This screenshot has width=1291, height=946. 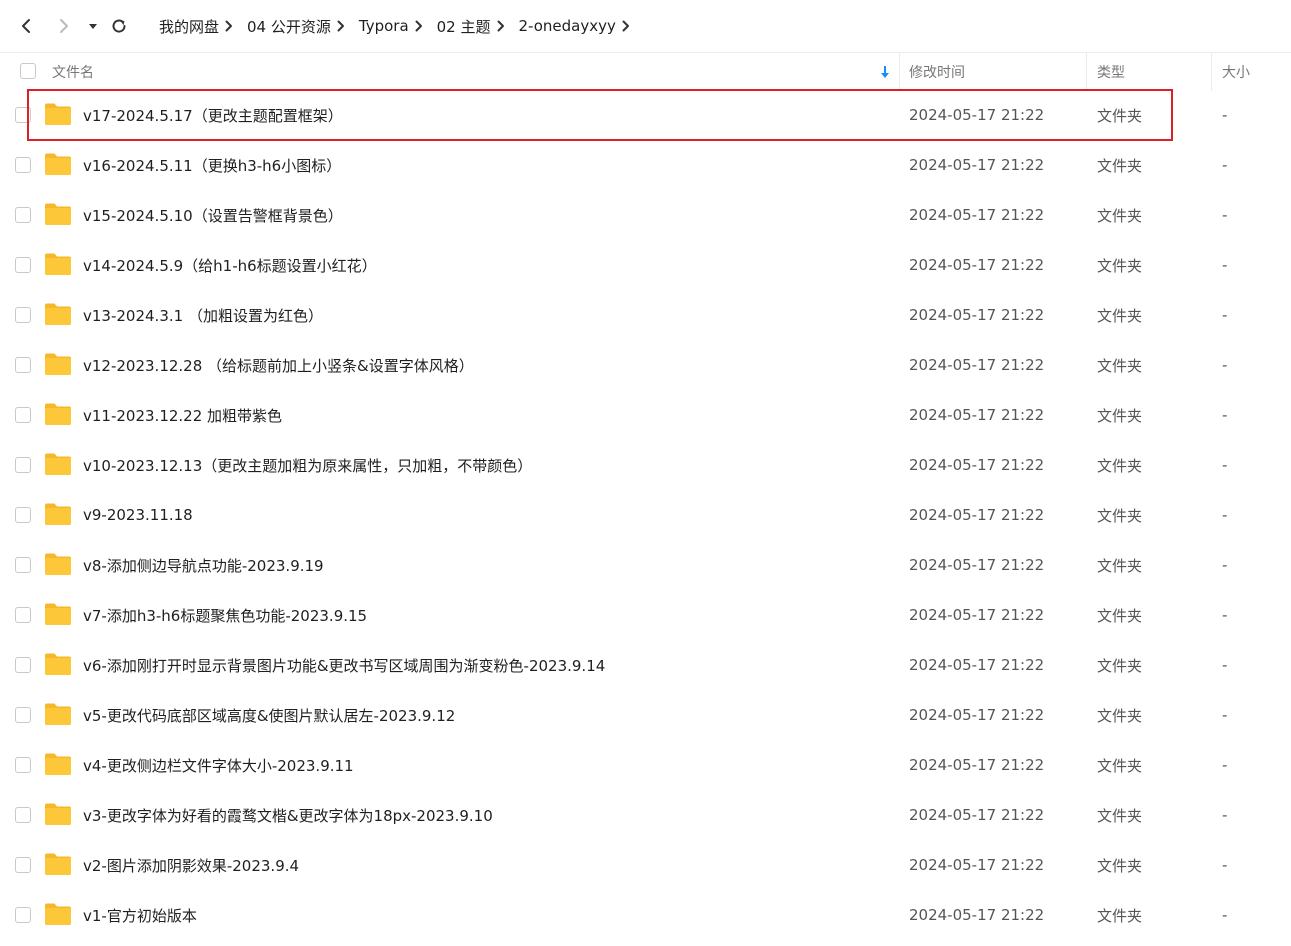 What do you see at coordinates (213, 115) in the screenshot?
I see `file-name: v17-2024.5.17（更改主题配置框架）` at bounding box center [213, 115].